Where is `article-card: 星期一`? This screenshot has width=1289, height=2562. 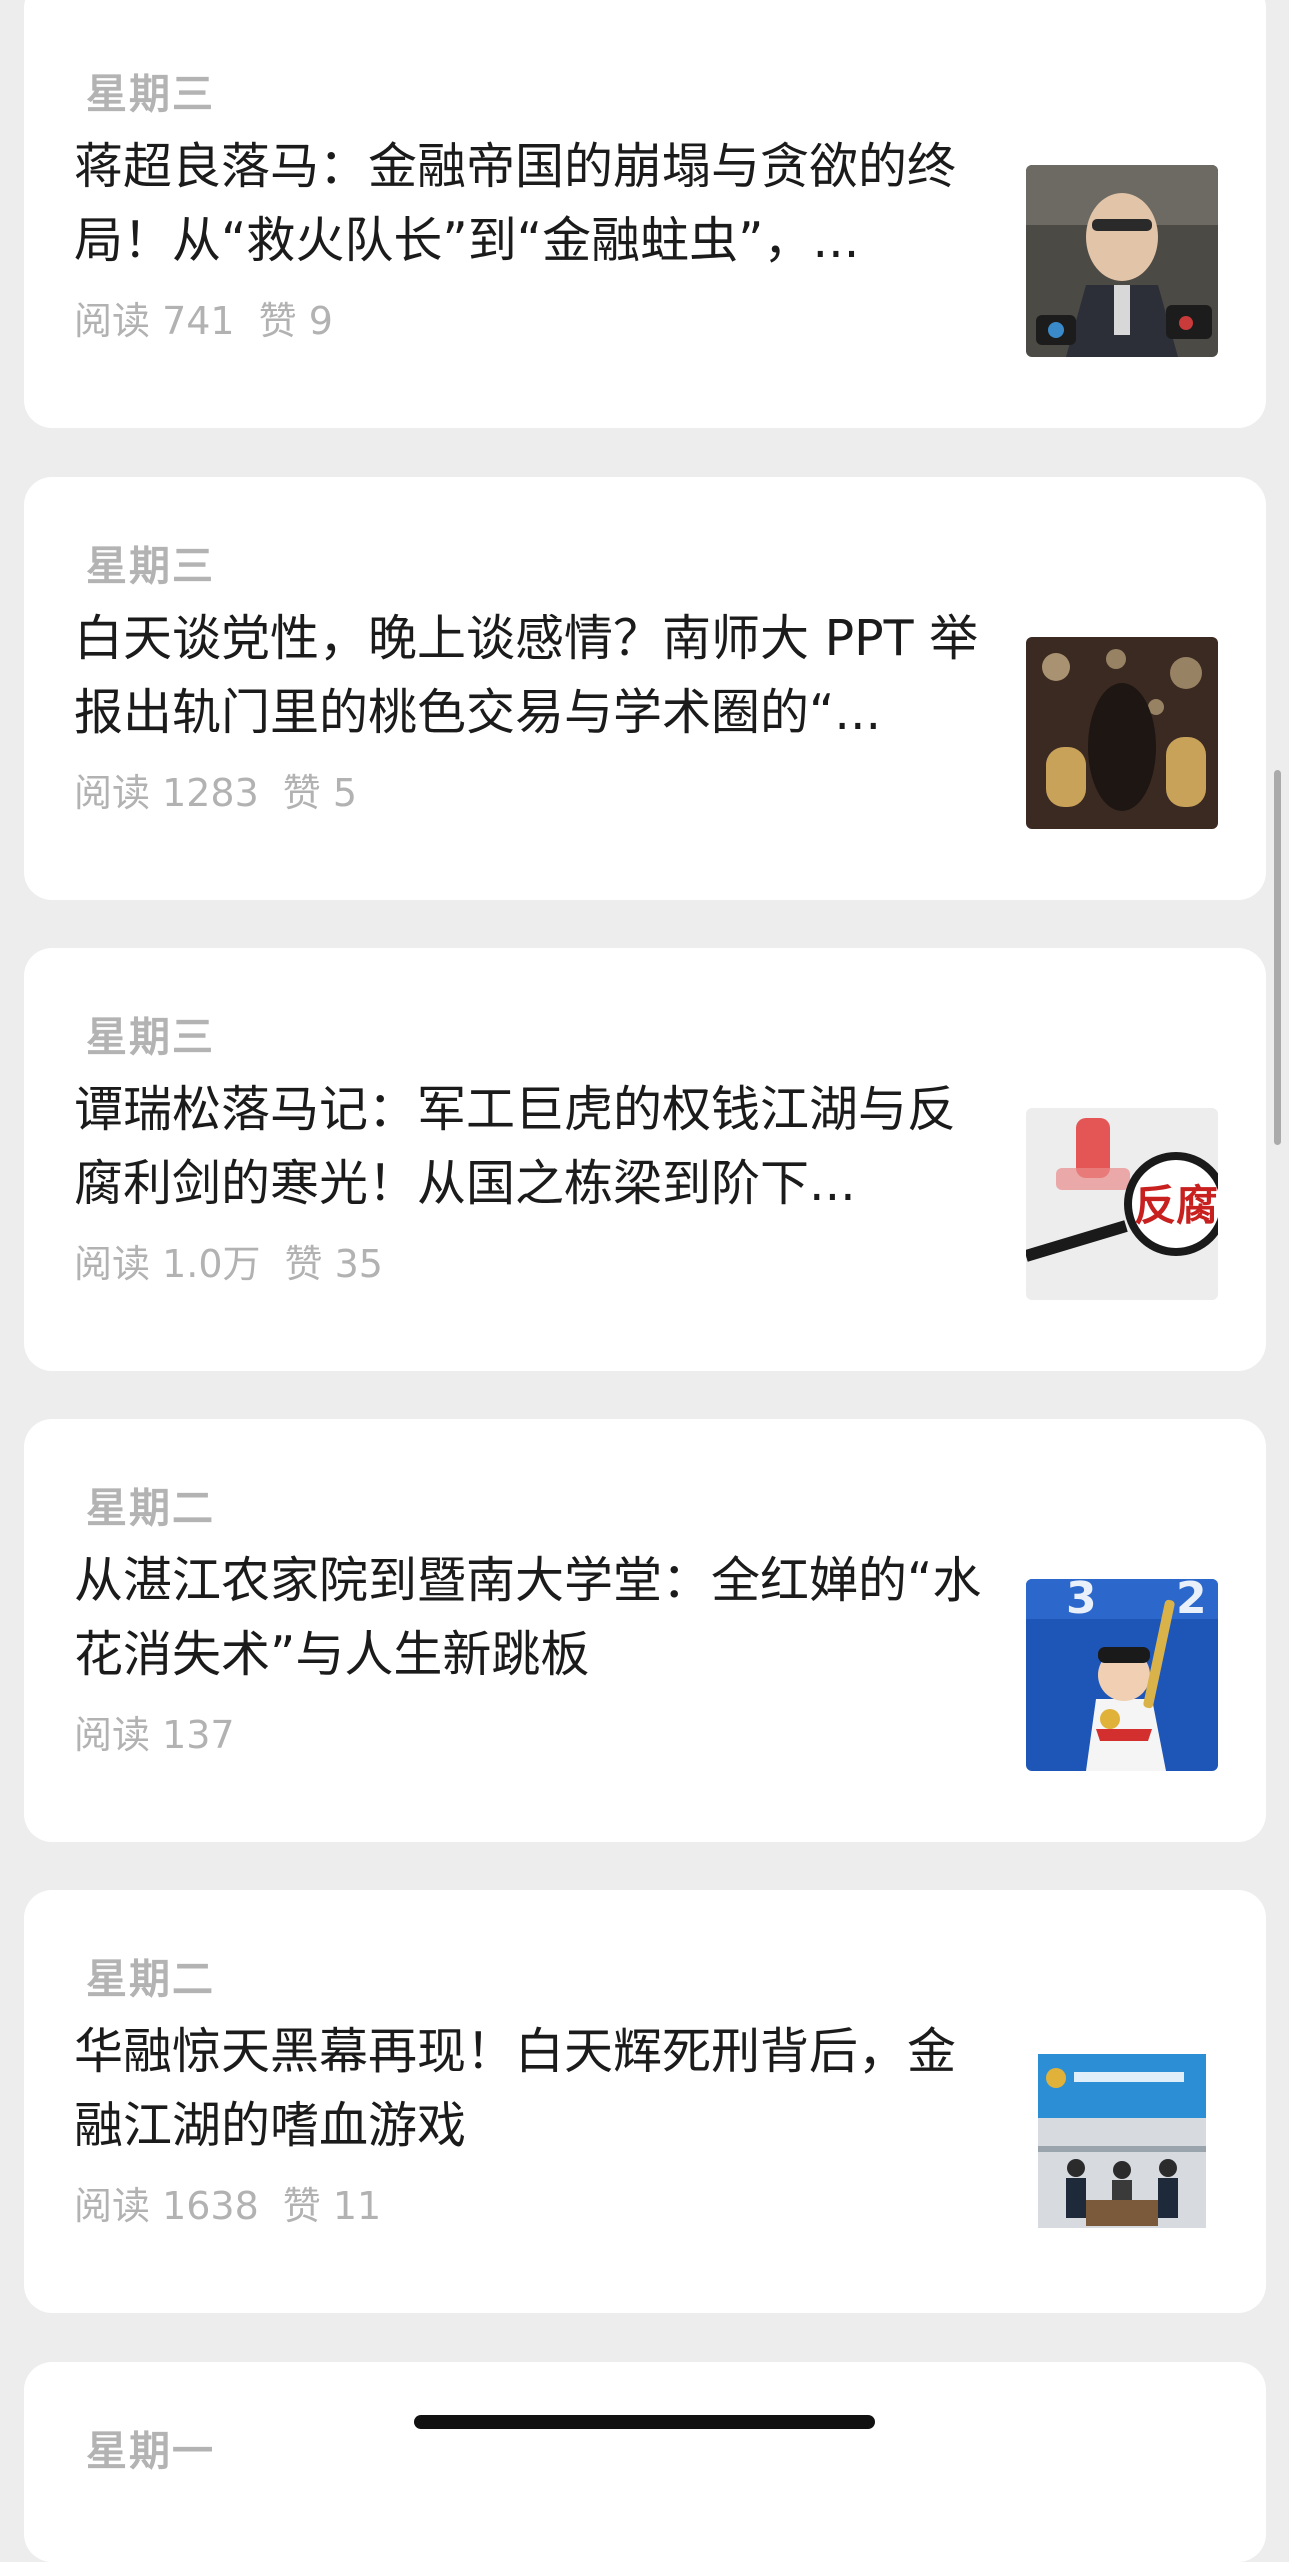
article-card: 星期一 is located at coordinates (645, 2462).